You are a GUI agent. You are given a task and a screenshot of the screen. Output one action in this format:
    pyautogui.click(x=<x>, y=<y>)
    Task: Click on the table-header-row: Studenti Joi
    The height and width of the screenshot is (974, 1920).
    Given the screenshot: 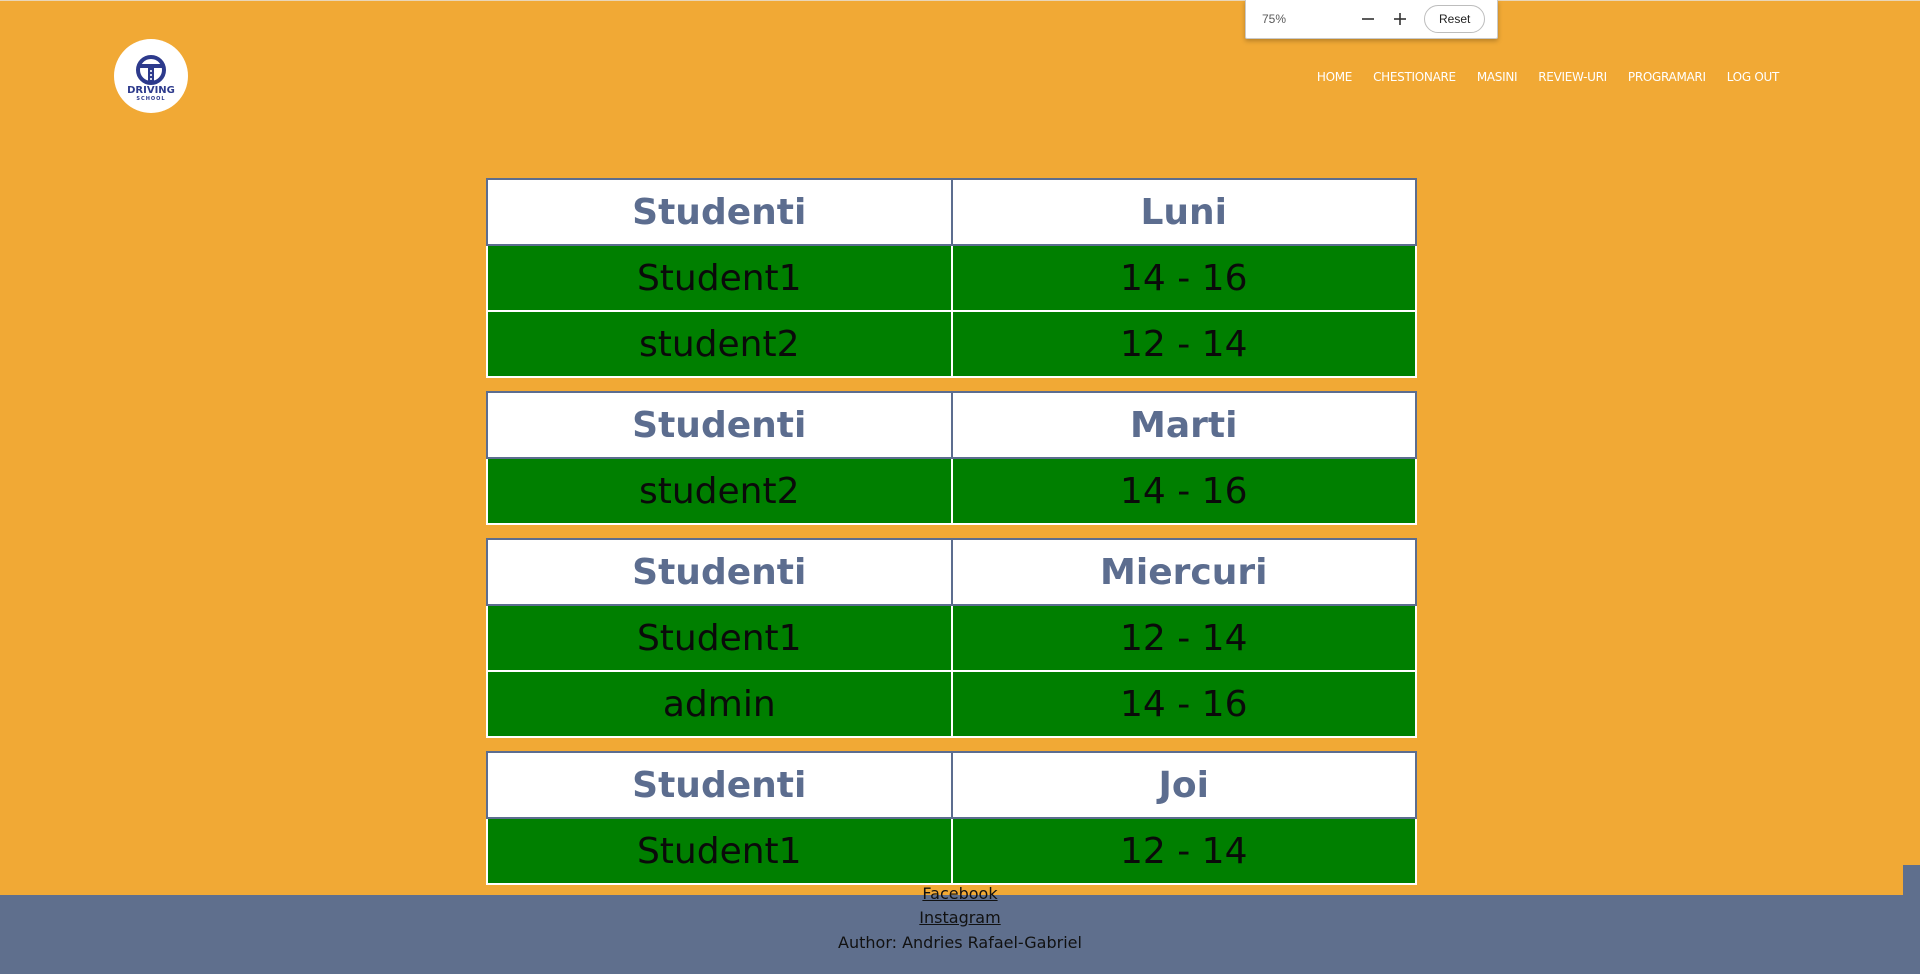 What is the action you would take?
    pyautogui.click(x=951, y=785)
    